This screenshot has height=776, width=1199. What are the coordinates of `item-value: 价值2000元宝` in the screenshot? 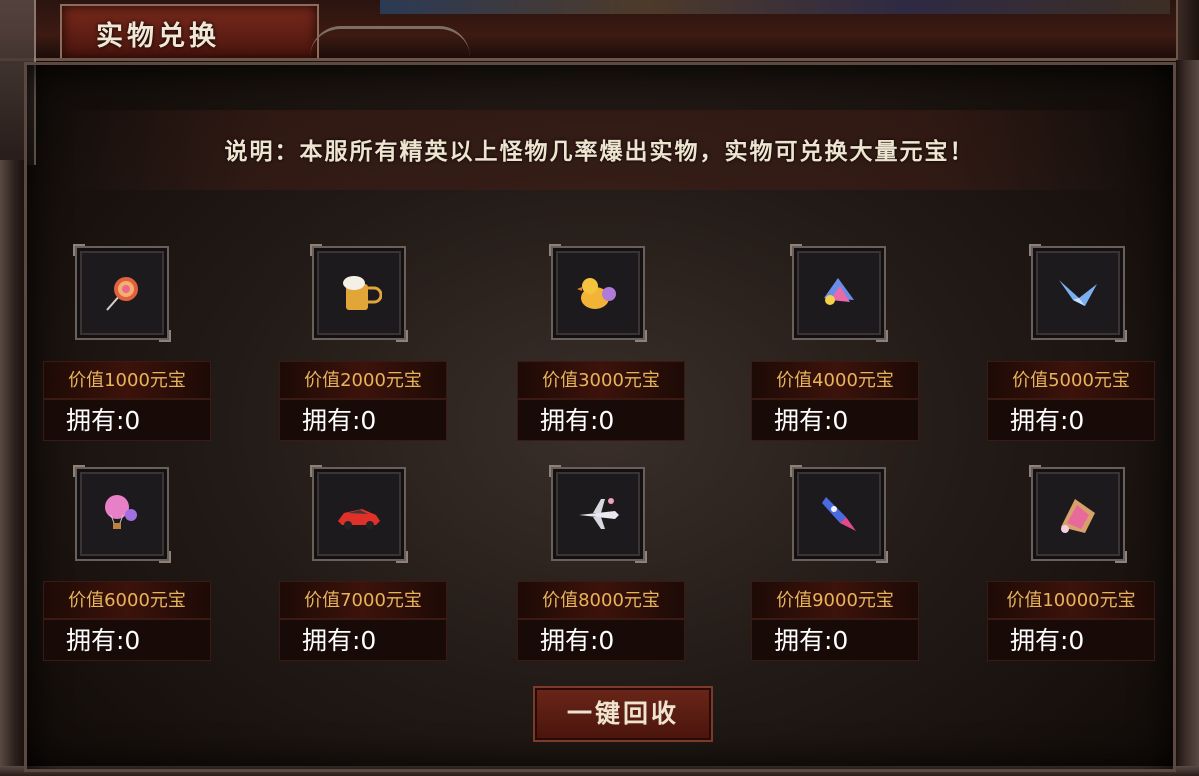 It's located at (363, 380).